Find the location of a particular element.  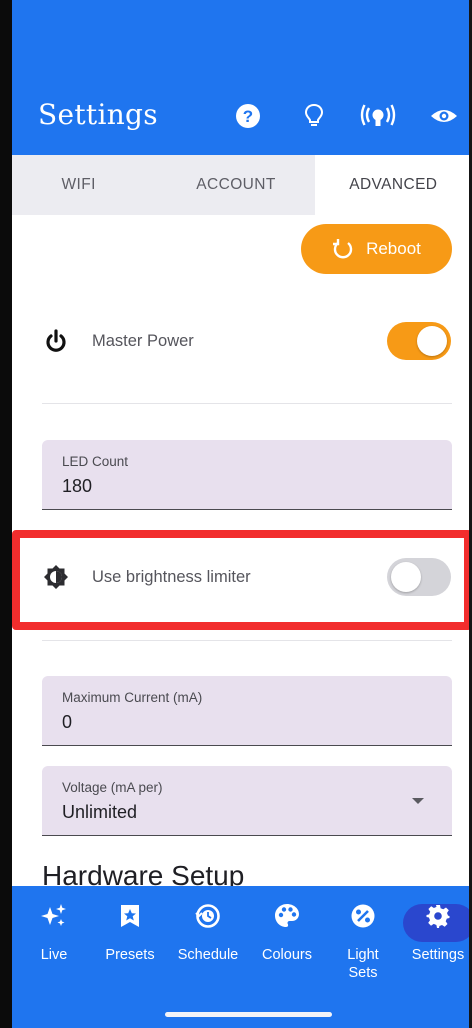

nav-item-presets: Presets is located at coordinates (130, 925).